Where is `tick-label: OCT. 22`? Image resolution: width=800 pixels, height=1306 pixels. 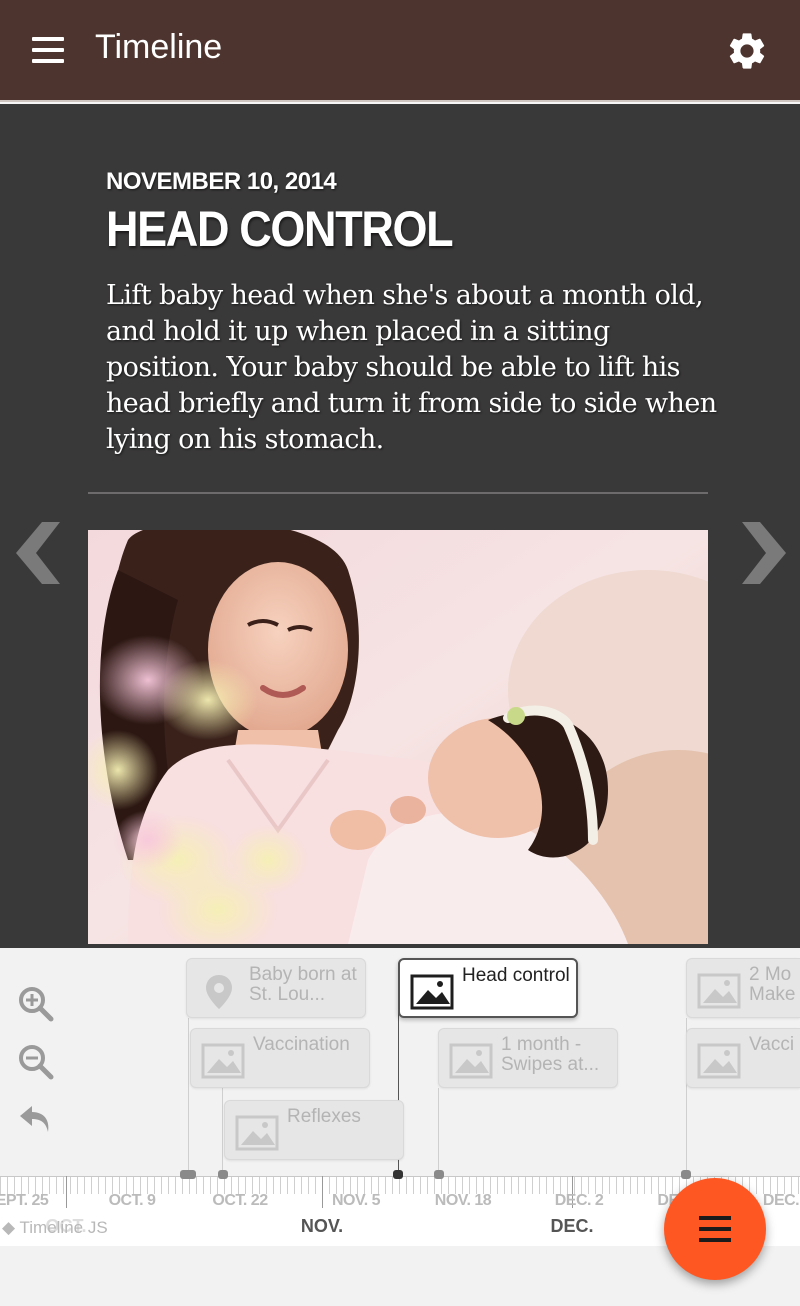
tick-label: OCT. 22 is located at coordinates (240, 1200).